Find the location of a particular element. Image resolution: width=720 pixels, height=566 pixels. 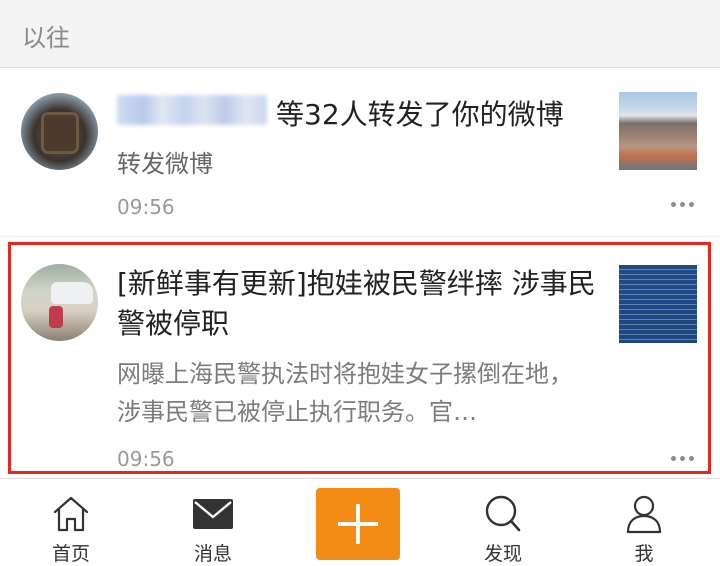

tab-label: 我 is located at coordinates (644, 554).